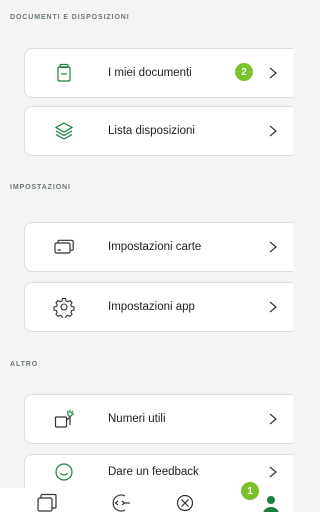  Describe the element at coordinates (24, 364) in the screenshot. I see `section-header-altro: ALTRO` at that location.